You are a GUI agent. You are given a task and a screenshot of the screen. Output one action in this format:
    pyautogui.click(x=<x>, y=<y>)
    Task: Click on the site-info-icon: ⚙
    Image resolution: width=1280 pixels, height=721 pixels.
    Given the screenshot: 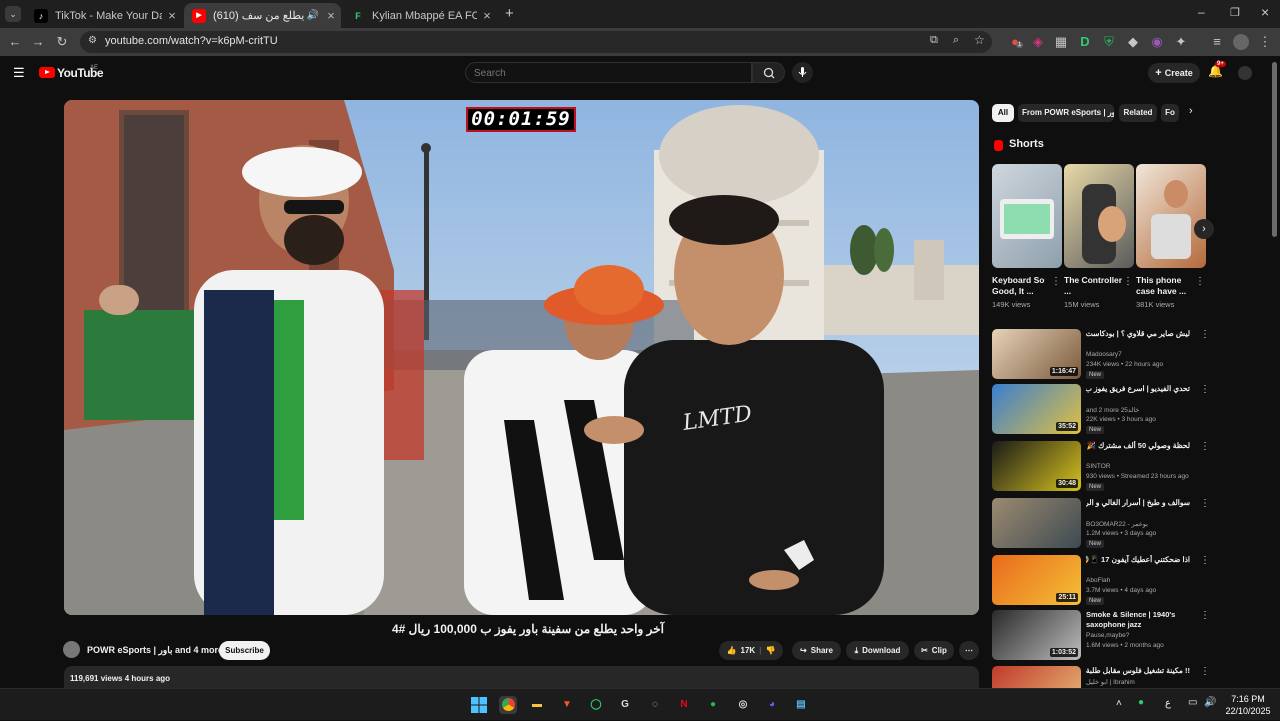 What is the action you would take?
    pyautogui.click(x=92, y=40)
    